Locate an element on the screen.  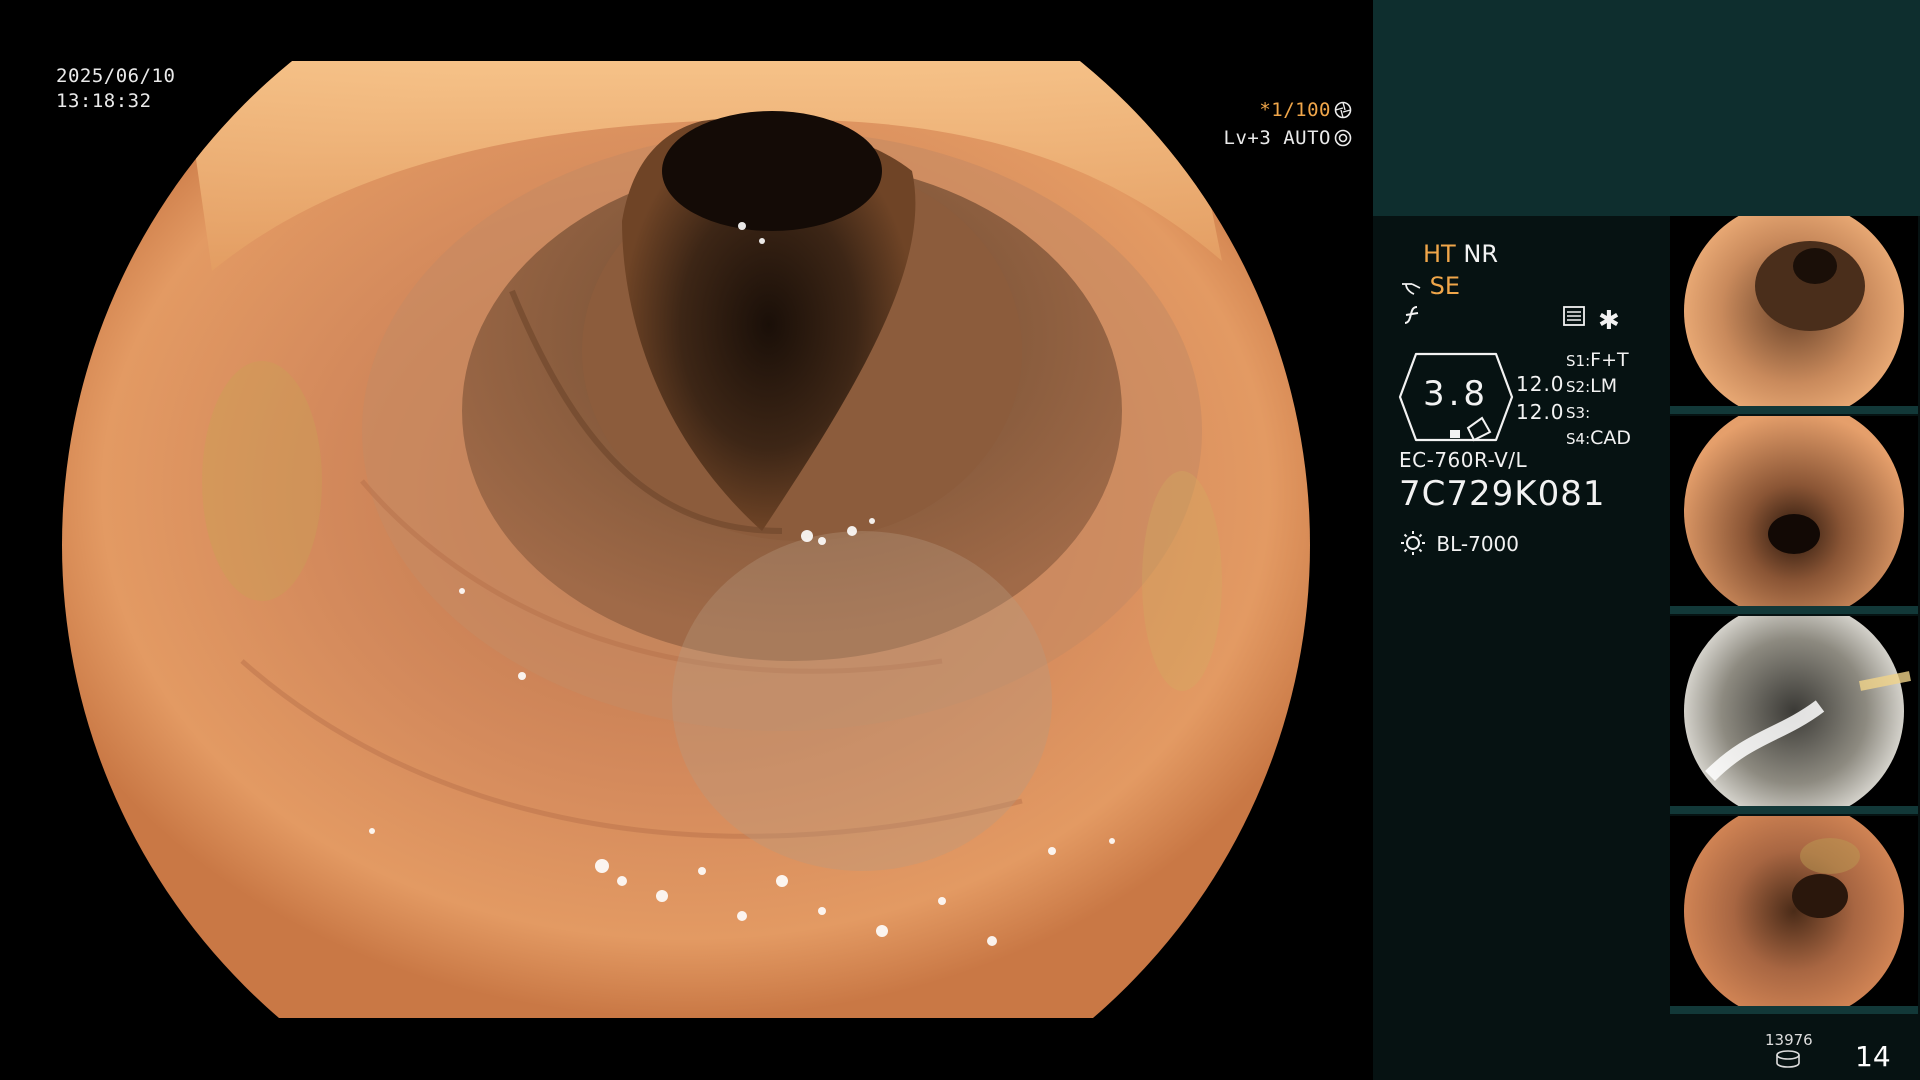
switch-item: S3: is located at coordinates (1578, 413).